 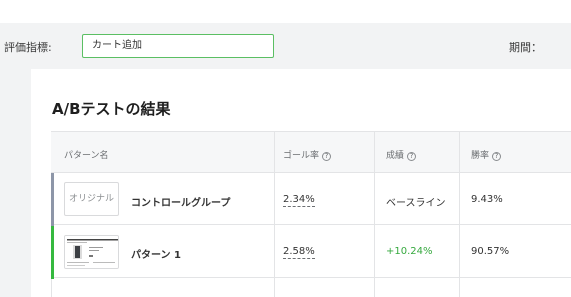 I want to click on column-header-label: パターン名, so click(x=86, y=156).